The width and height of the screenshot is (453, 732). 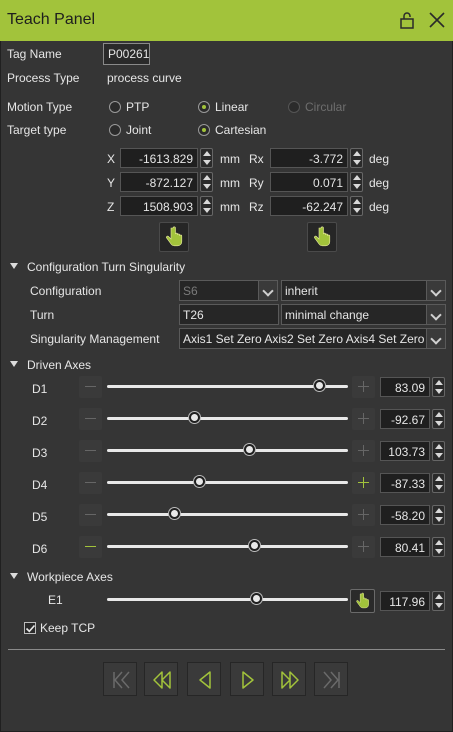 What do you see at coordinates (289, 679) in the screenshot?
I see `step-forward-fast-button` at bounding box center [289, 679].